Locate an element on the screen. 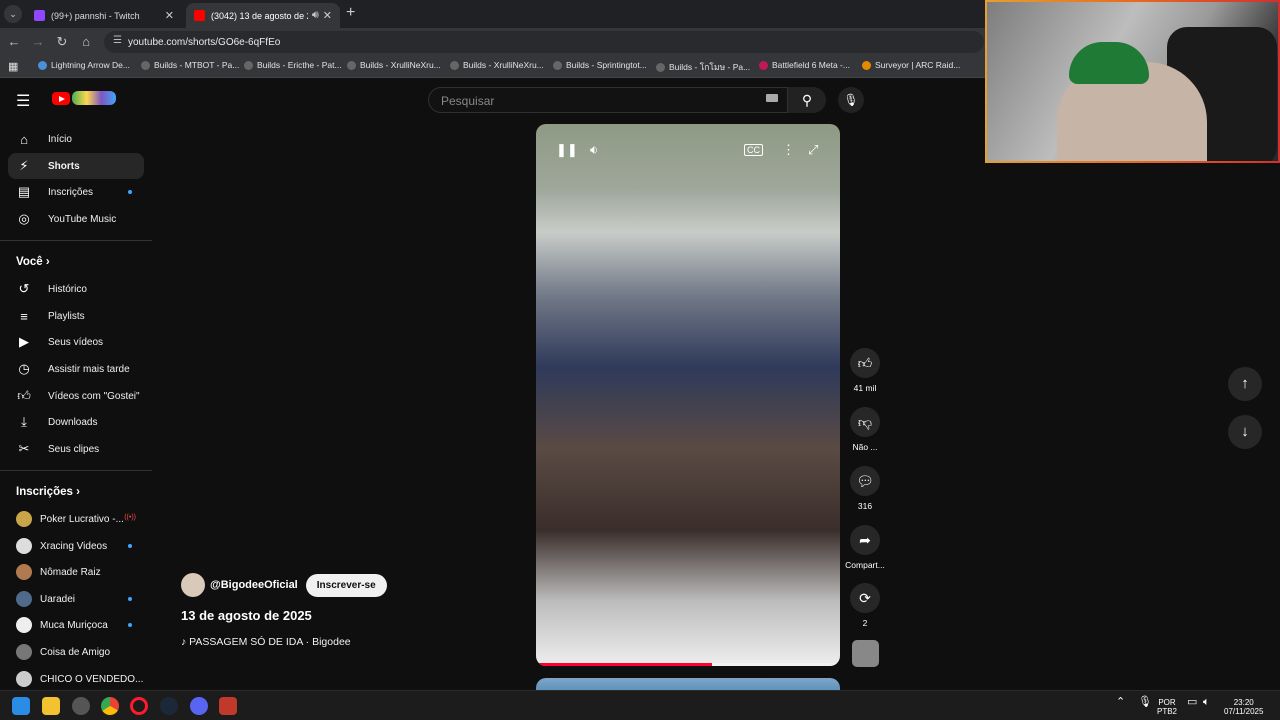 This screenshot has width=1280, height=720. clock-time: 23:20 is located at coordinates (1243, 702).